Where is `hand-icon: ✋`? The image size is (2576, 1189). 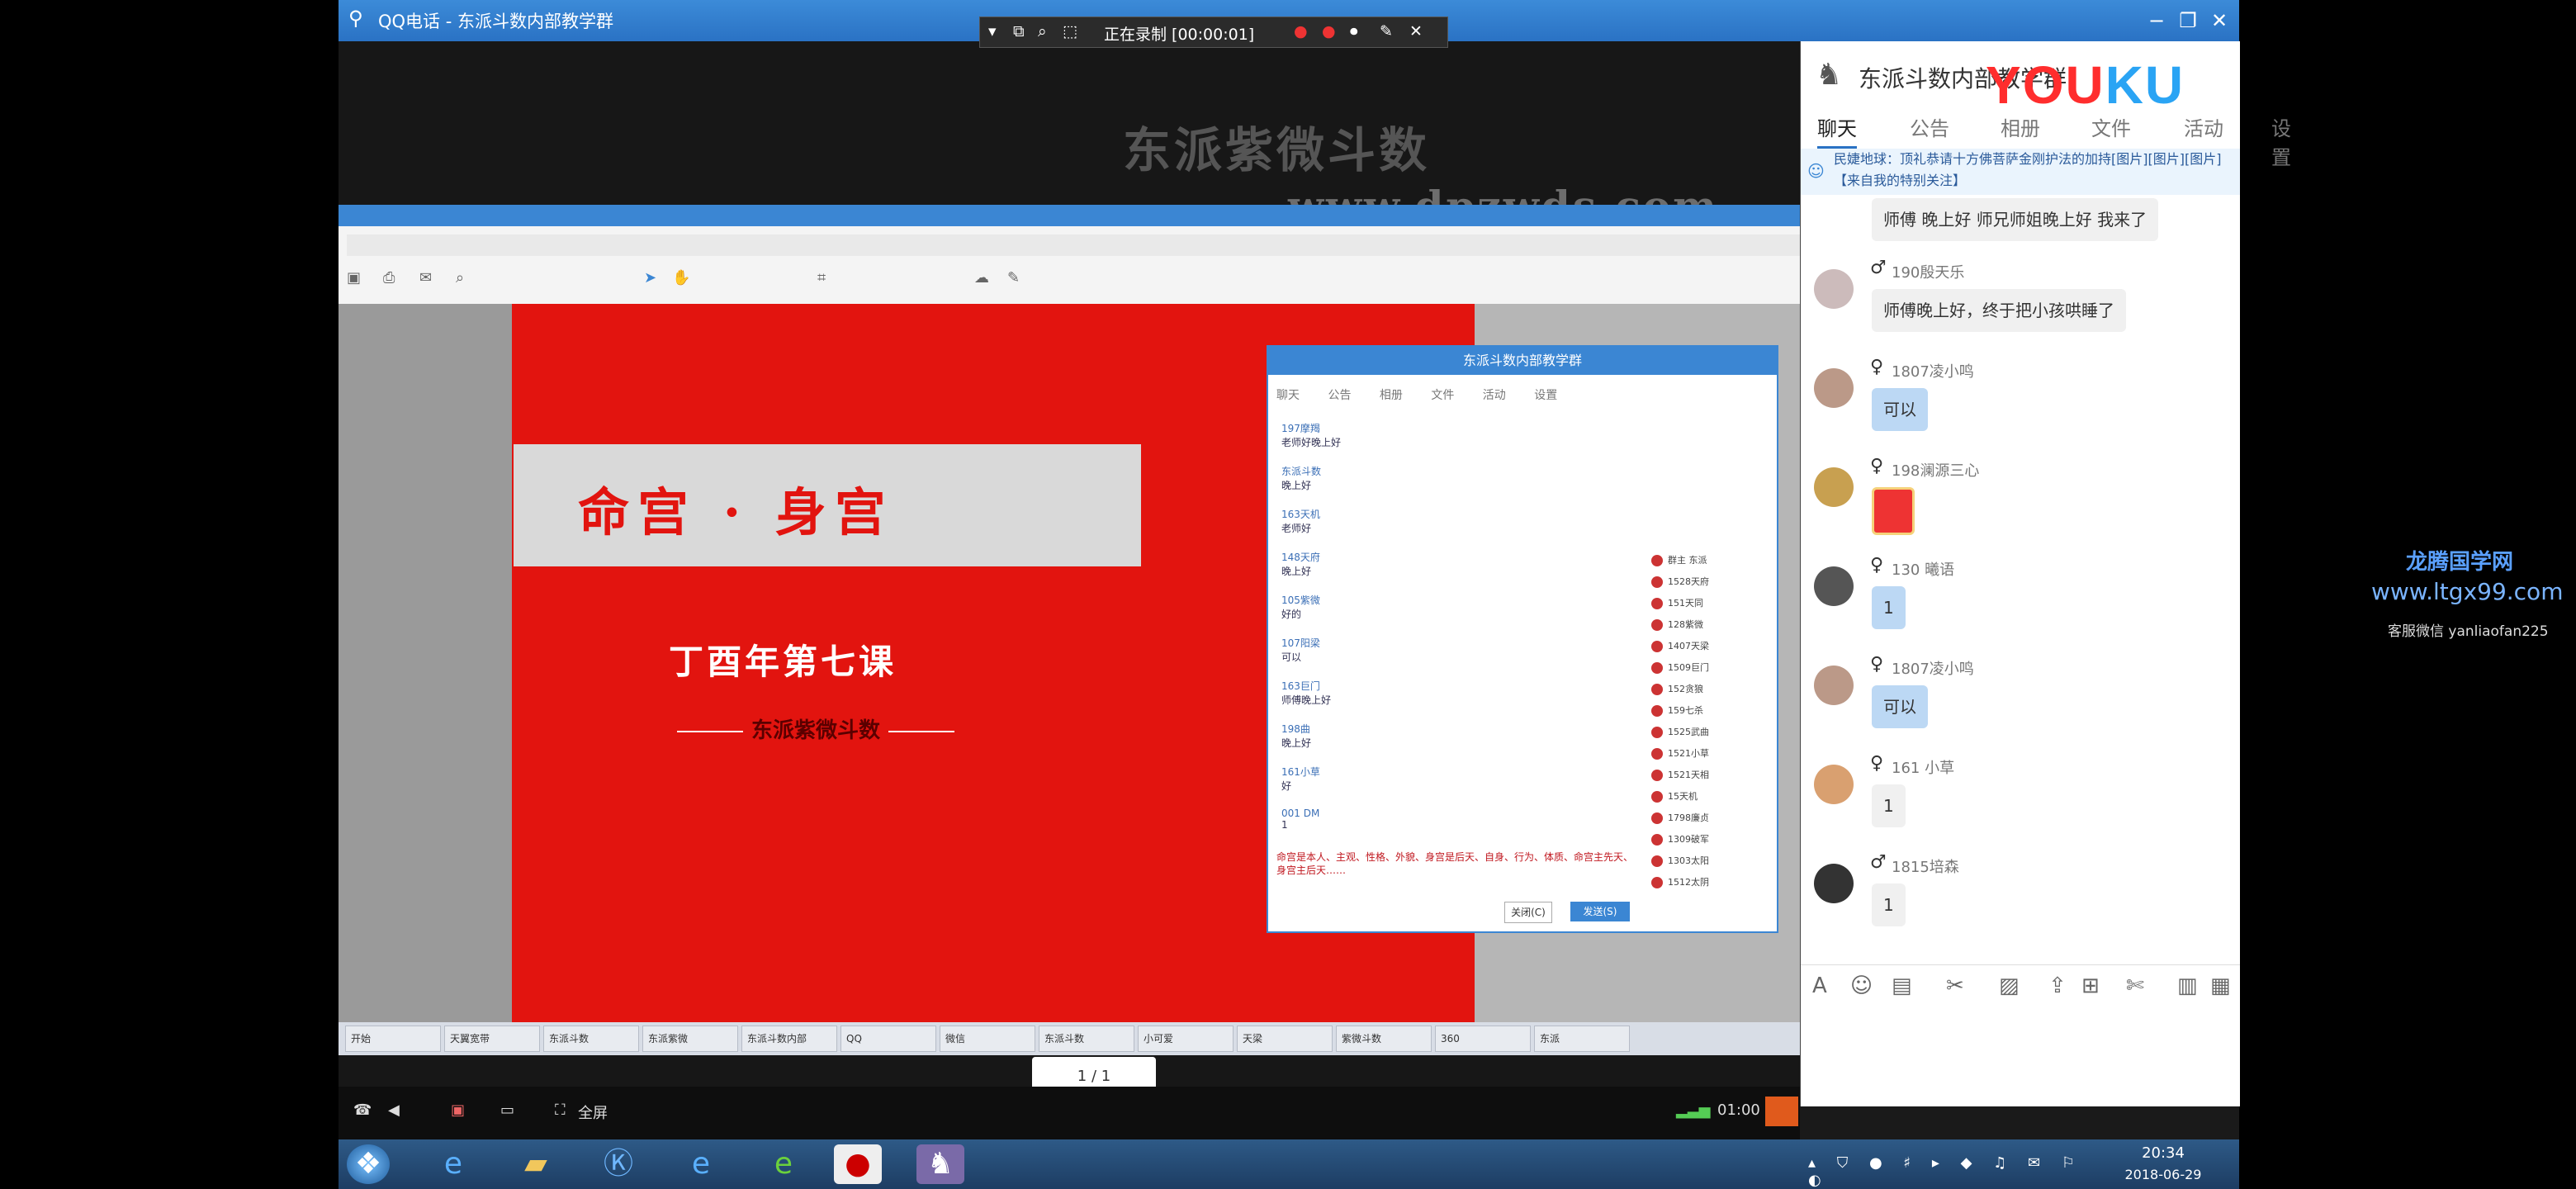
hand-icon: ✋ is located at coordinates (681, 278).